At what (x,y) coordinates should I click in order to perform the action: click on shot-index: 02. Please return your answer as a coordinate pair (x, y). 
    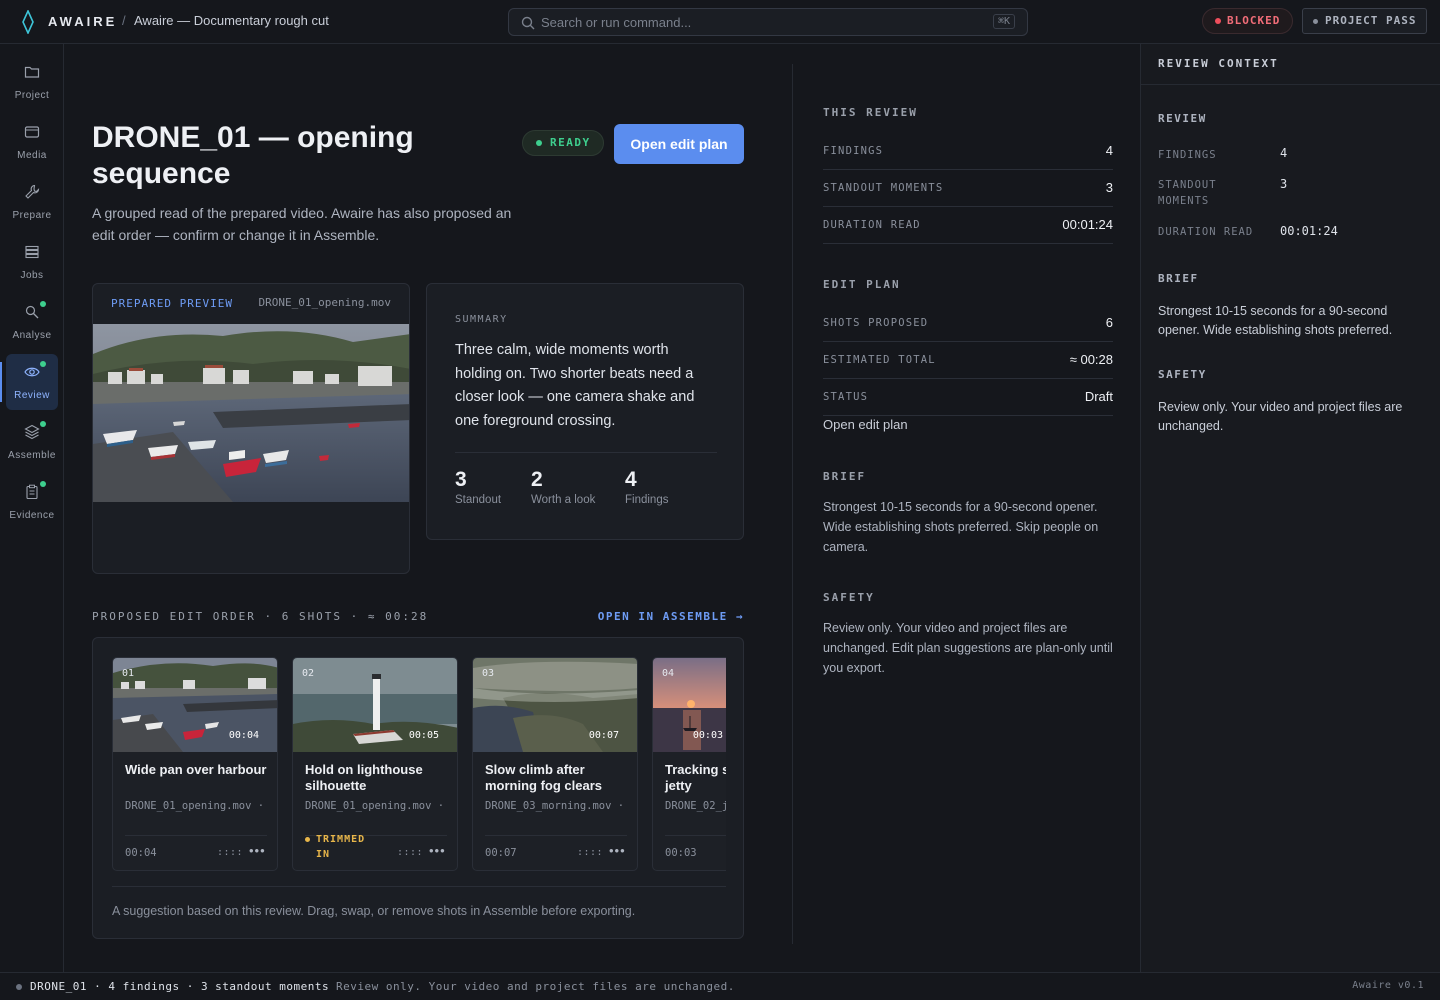
    Looking at the image, I should click on (308, 673).